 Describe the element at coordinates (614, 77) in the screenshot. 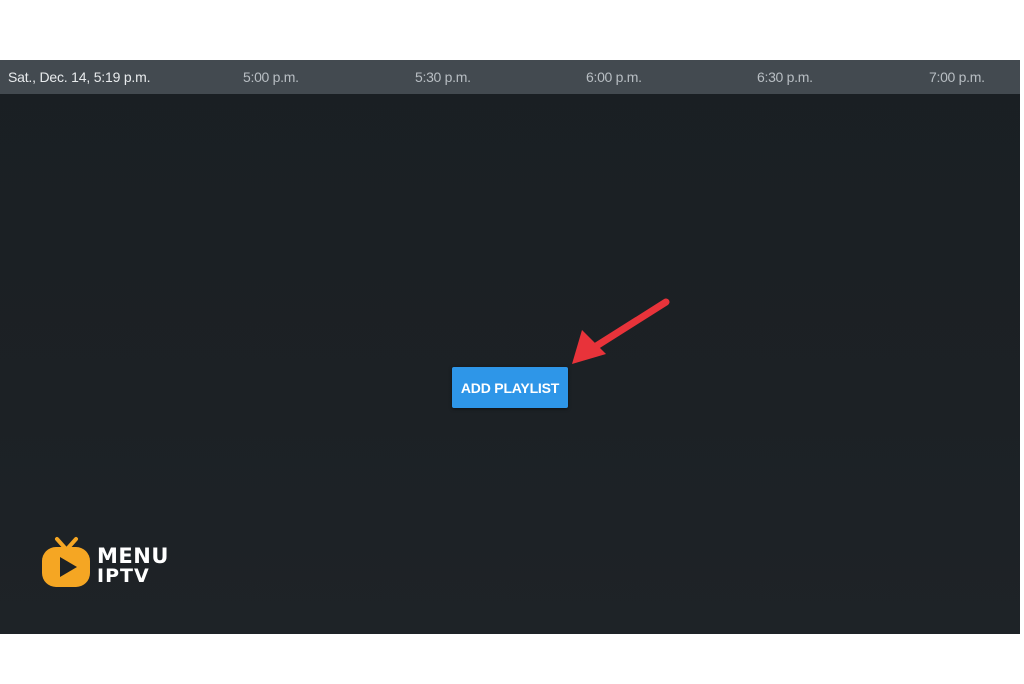

I see `time-slot: 6:00 p.m.` at that location.